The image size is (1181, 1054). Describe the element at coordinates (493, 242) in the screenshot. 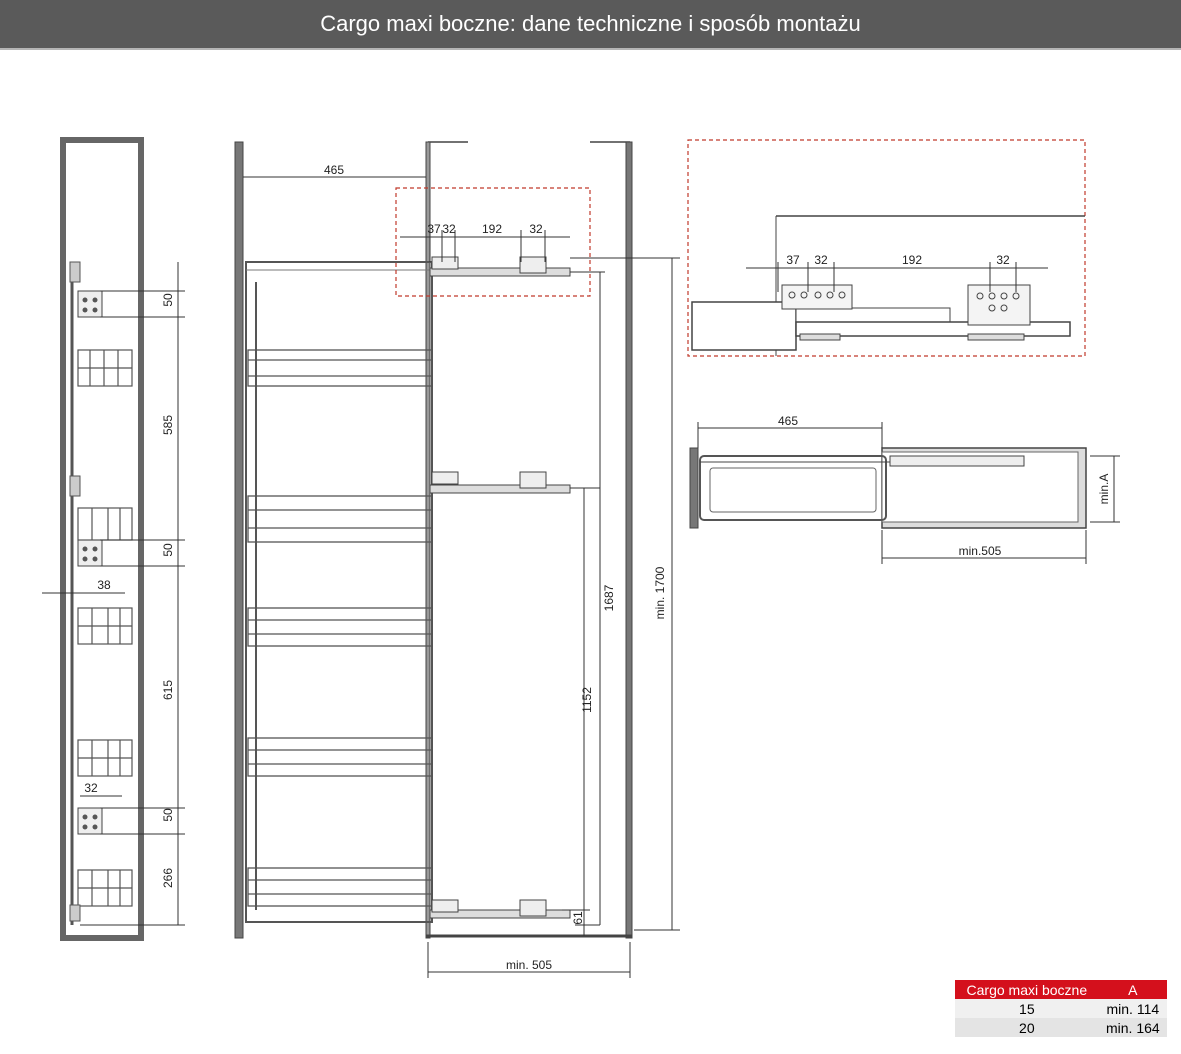

I see `detail-highlight-box` at that location.